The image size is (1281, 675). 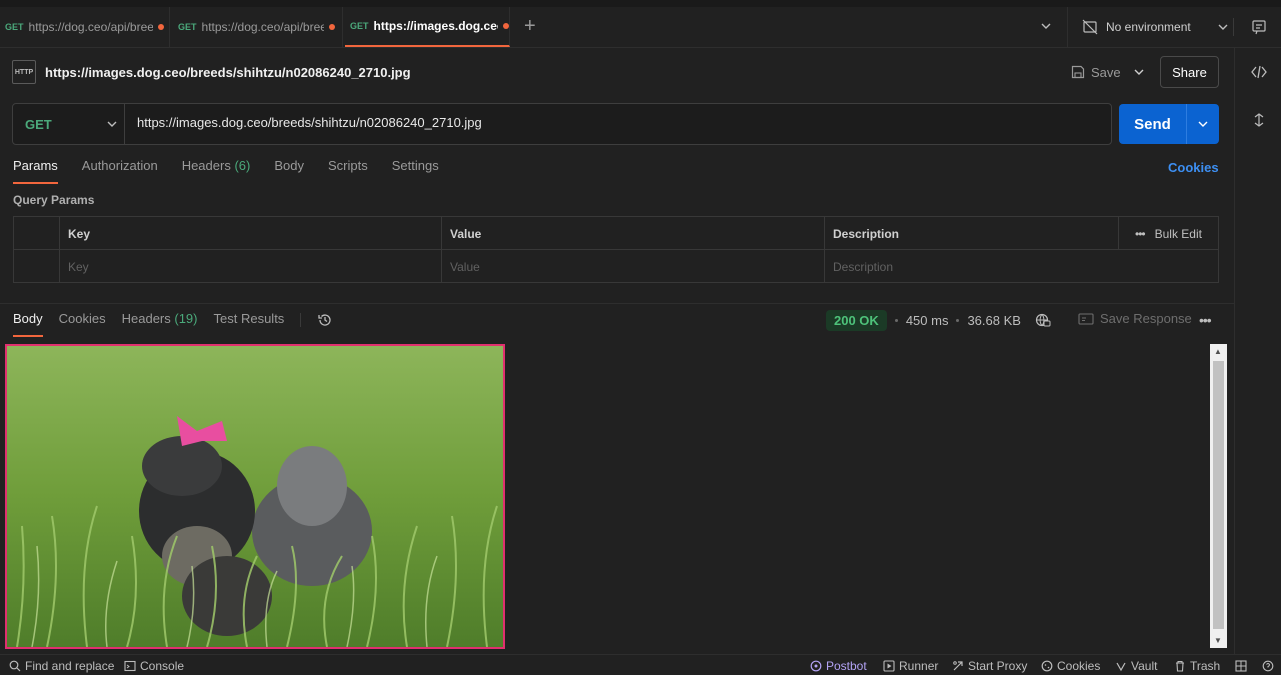 What do you see at coordinates (632, 266) in the screenshot?
I see `value-input: Value` at bounding box center [632, 266].